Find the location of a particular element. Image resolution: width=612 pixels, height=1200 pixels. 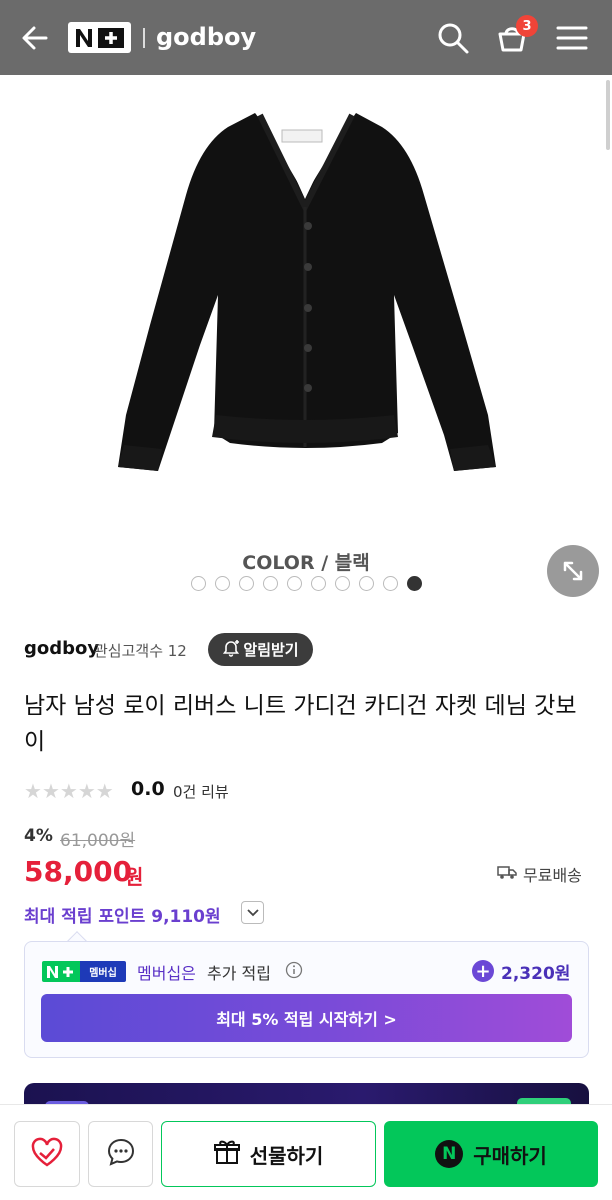

discount-rate: 4% is located at coordinates (38, 836).